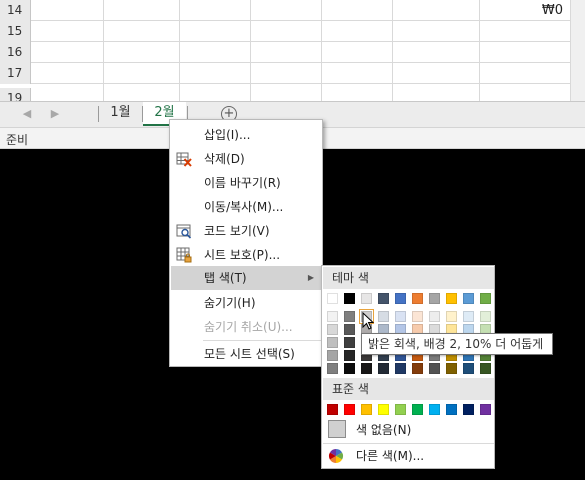  What do you see at coordinates (15, 10) in the screenshot?
I see `row-header: 14` at bounding box center [15, 10].